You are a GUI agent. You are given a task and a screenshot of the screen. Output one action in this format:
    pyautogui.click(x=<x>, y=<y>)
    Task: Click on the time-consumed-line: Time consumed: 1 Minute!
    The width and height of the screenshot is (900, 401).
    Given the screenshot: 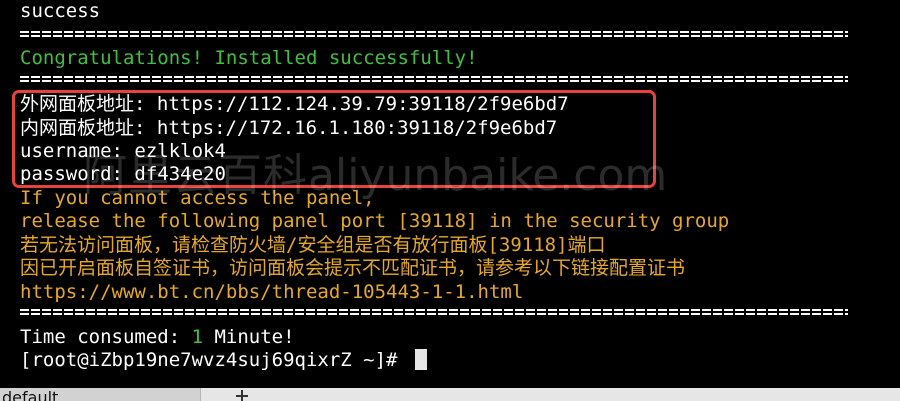 What is the action you would take?
    pyautogui.click(x=157, y=337)
    